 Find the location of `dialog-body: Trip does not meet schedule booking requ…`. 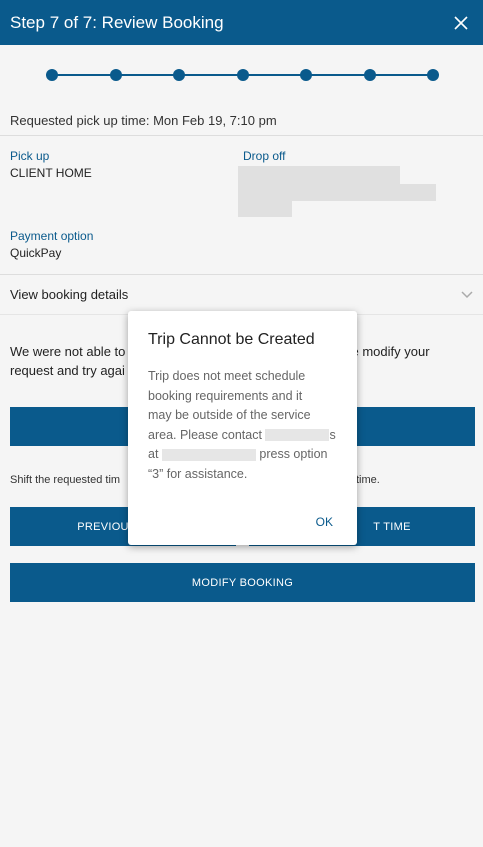

dialog-body: Trip does not meet schedule booking requ… is located at coordinates (242, 425).